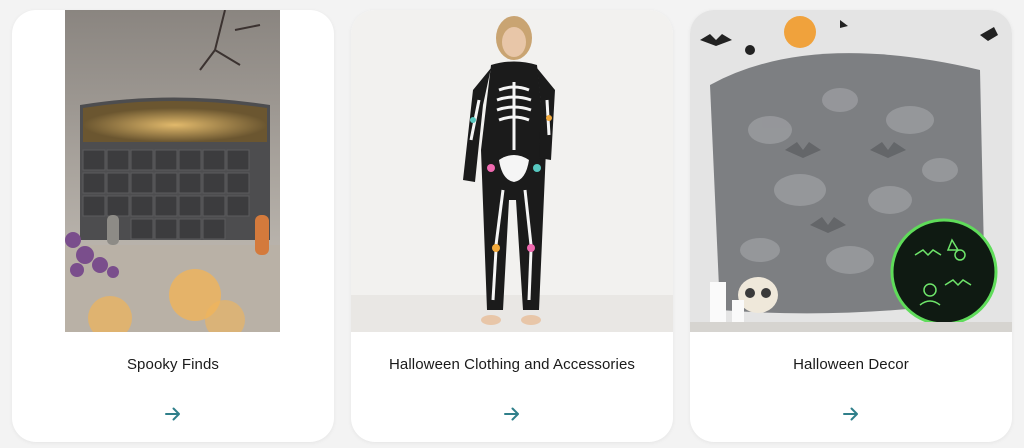 This screenshot has width=1024, height=448. Describe the element at coordinates (851, 364) in the screenshot. I see `card-title: Halloween Decor` at that location.